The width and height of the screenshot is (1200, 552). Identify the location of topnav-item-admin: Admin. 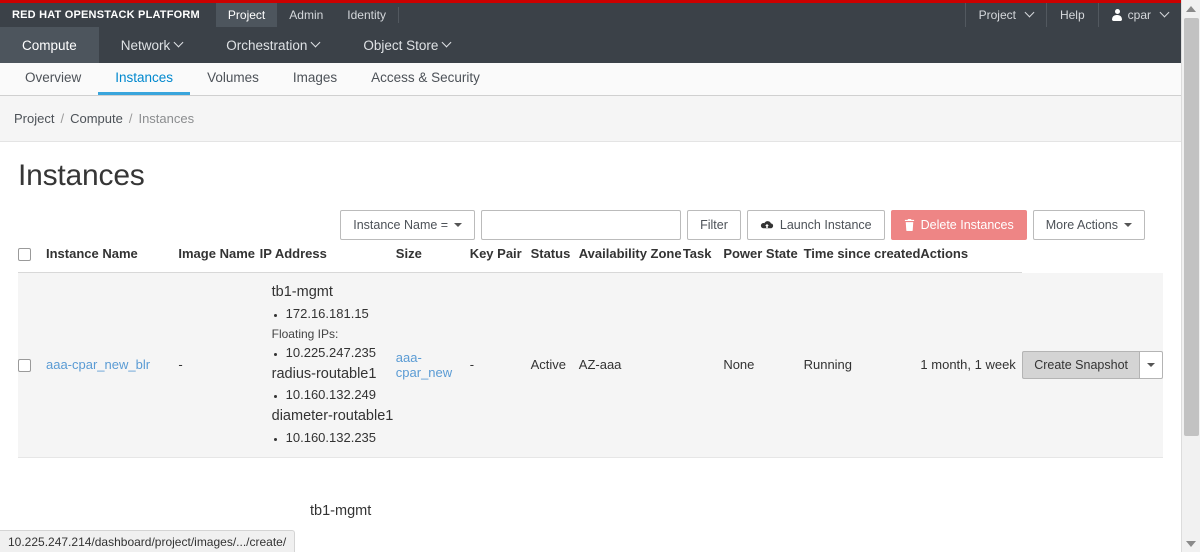
(306, 15).